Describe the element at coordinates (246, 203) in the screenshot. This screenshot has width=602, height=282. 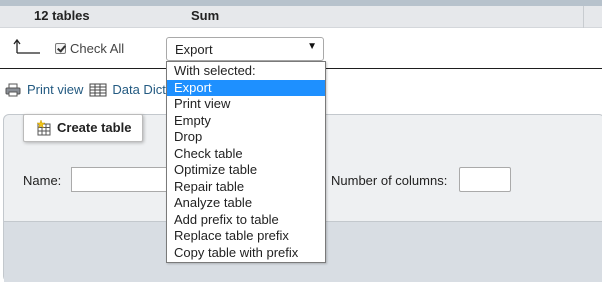
I see `option-analyze-table: Analyze table` at that location.